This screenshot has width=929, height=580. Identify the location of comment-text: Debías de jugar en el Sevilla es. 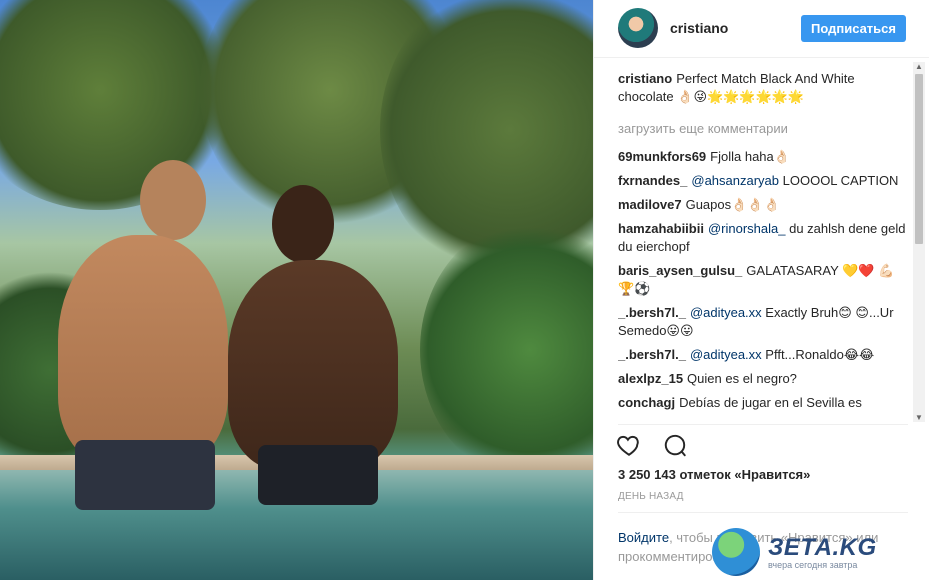
(770, 402).